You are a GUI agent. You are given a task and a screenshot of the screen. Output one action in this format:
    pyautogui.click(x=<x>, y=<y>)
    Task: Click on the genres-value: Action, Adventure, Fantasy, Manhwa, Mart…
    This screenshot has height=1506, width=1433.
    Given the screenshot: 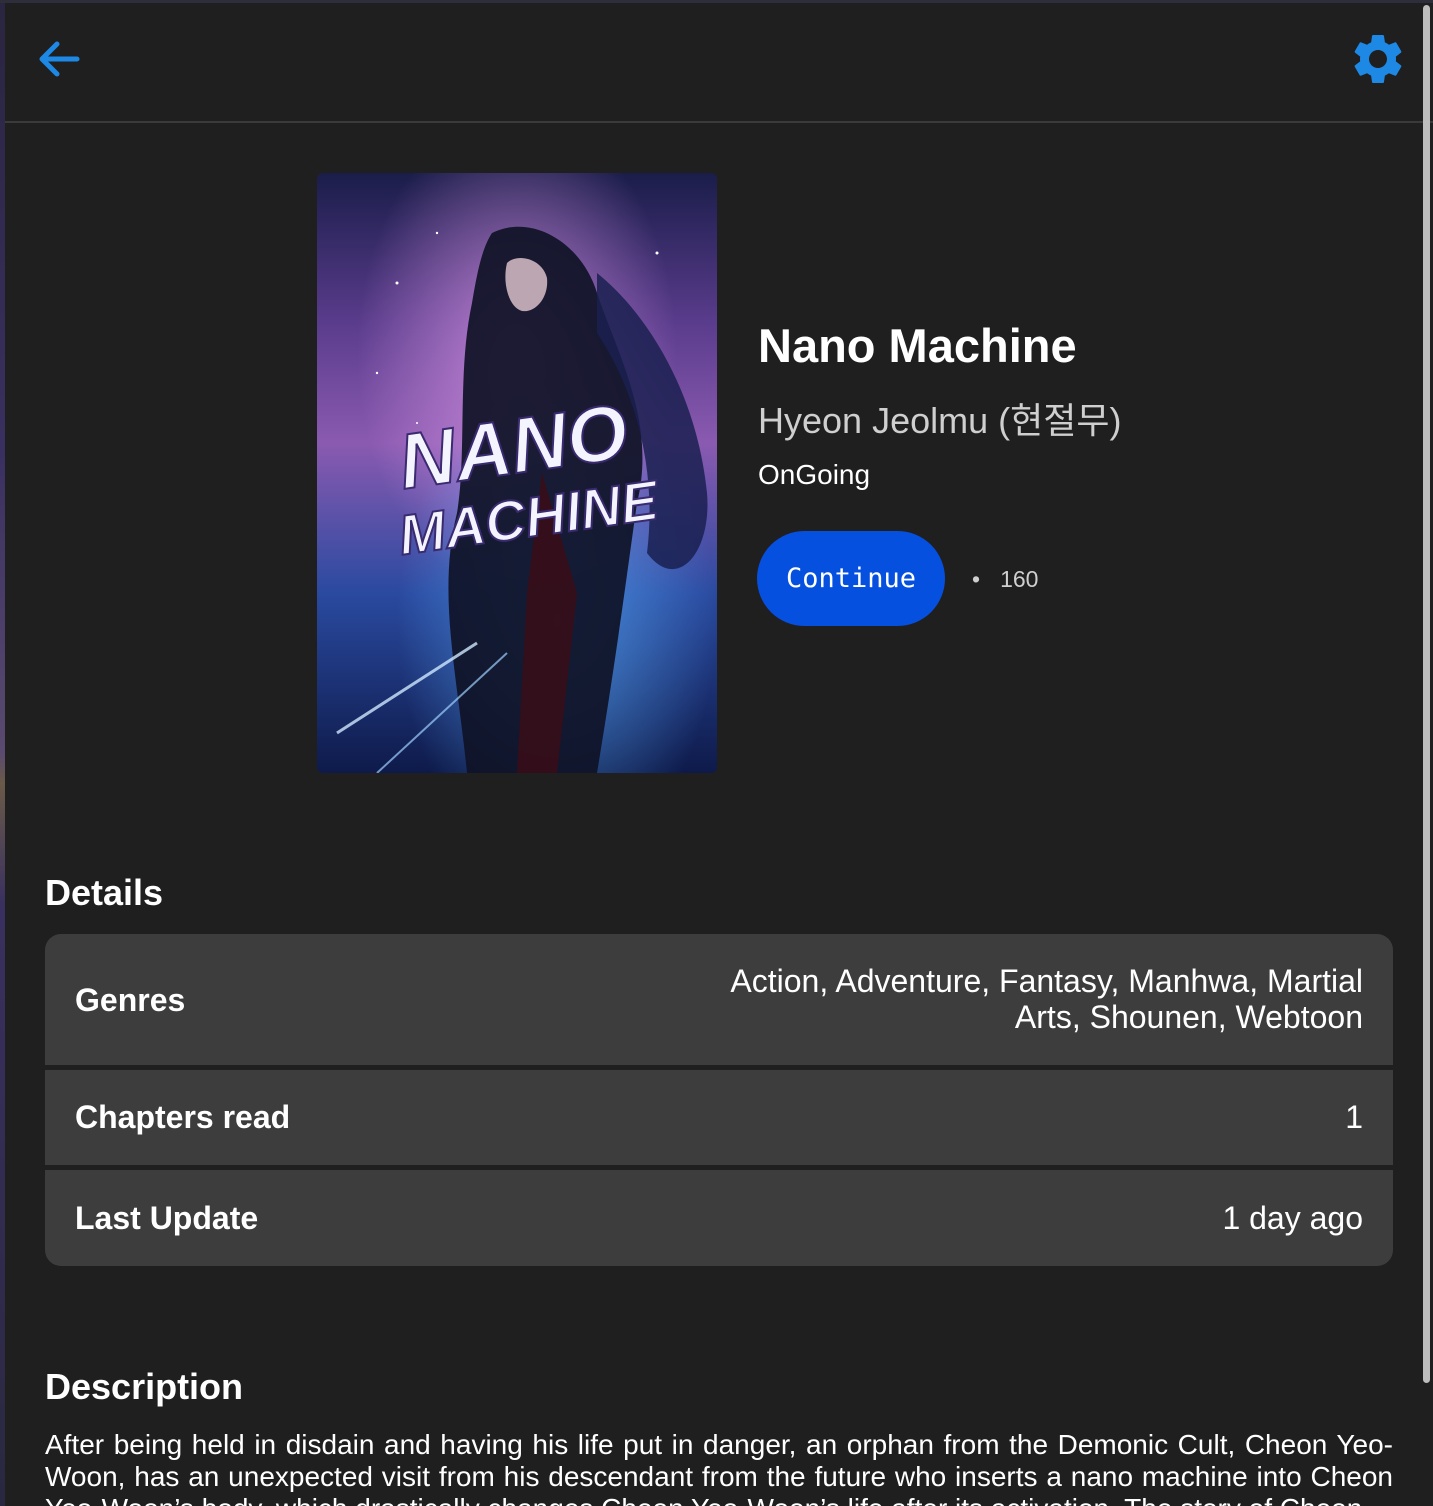 What is the action you would take?
    pyautogui.click(x=1046, y=999)
    